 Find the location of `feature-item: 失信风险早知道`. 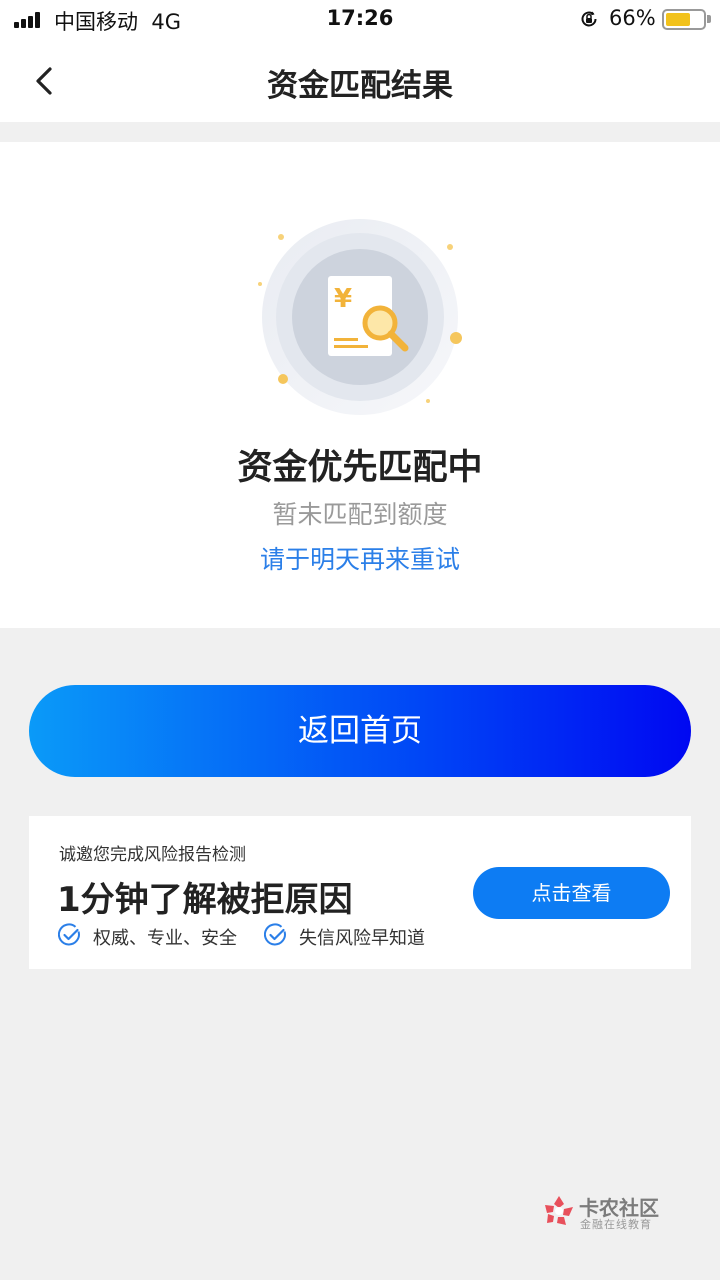

feature-item: 失信风险早知道 is located at coordinates (362, 938).